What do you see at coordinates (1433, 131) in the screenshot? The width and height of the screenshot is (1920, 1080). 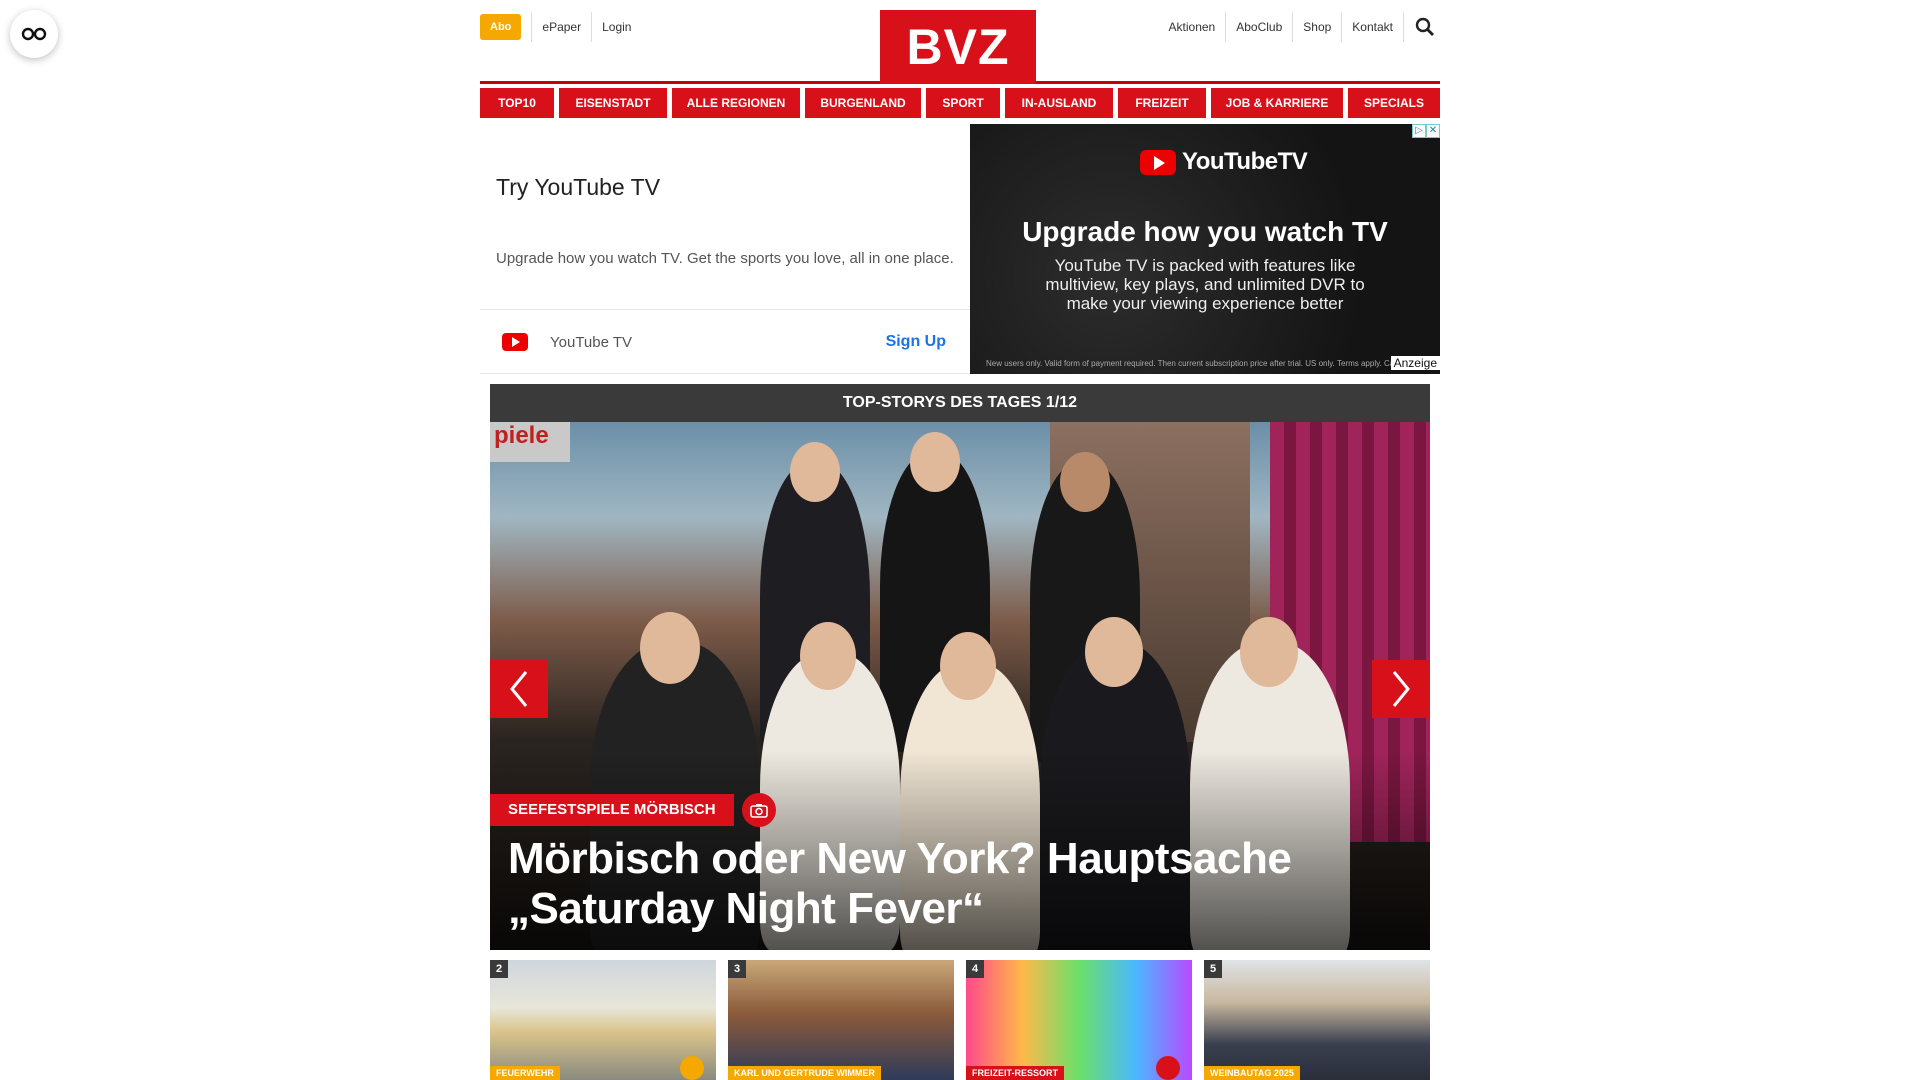 I see `close-icon: ✕` at bounding box center [1433, 131].